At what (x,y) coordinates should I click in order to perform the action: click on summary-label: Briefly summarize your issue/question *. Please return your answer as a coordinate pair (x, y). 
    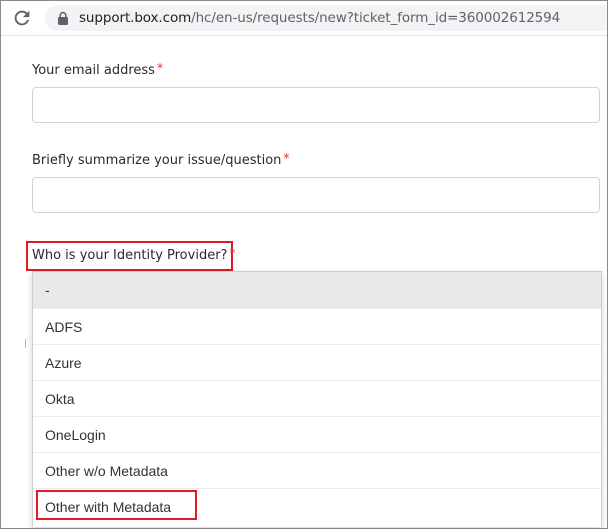
    Looking at the image, I should click on (161, 159).